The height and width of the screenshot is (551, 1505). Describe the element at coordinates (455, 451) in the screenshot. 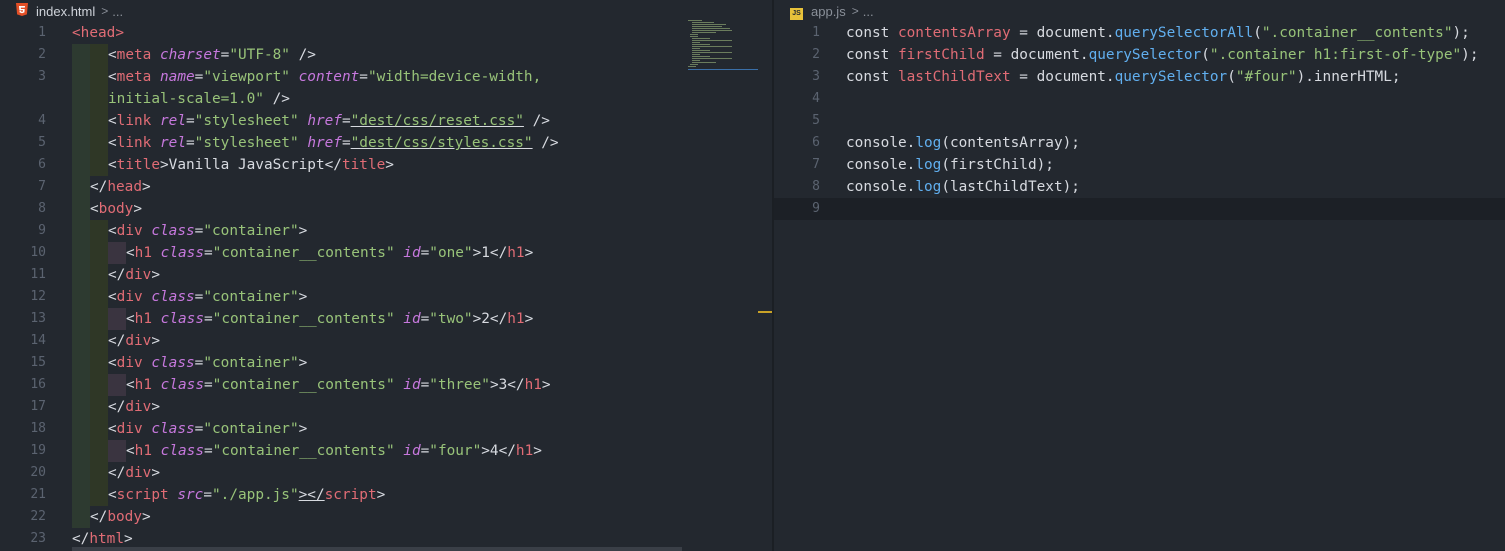

I see `code-token: "four"` at that location.